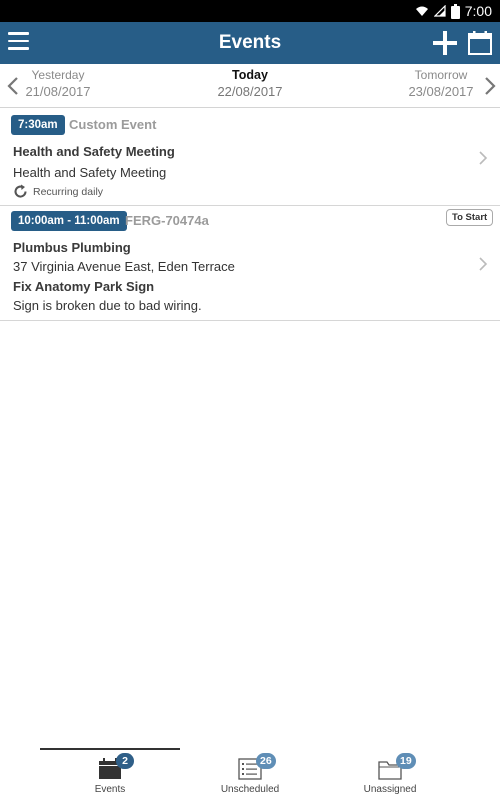  What do you see at coordinates (94, 151) in the screenshot?
I see `event-title: Health and Safety Meeting` at bounding box center [94, 151].